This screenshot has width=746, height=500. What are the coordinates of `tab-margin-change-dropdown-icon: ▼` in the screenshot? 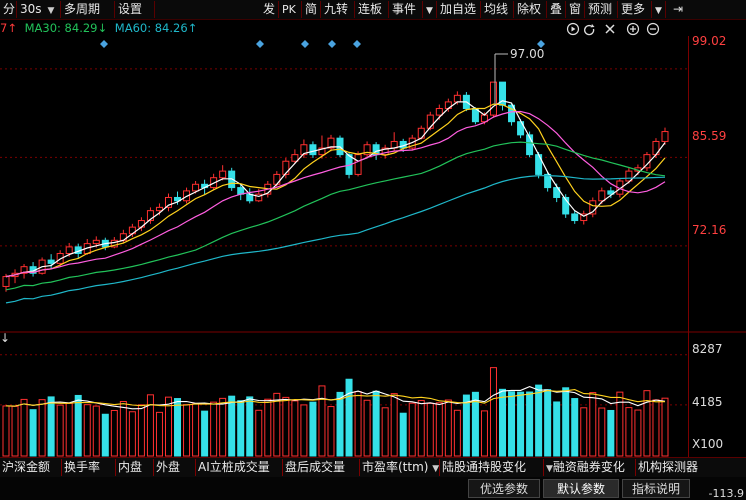 It's located at (549, 469).